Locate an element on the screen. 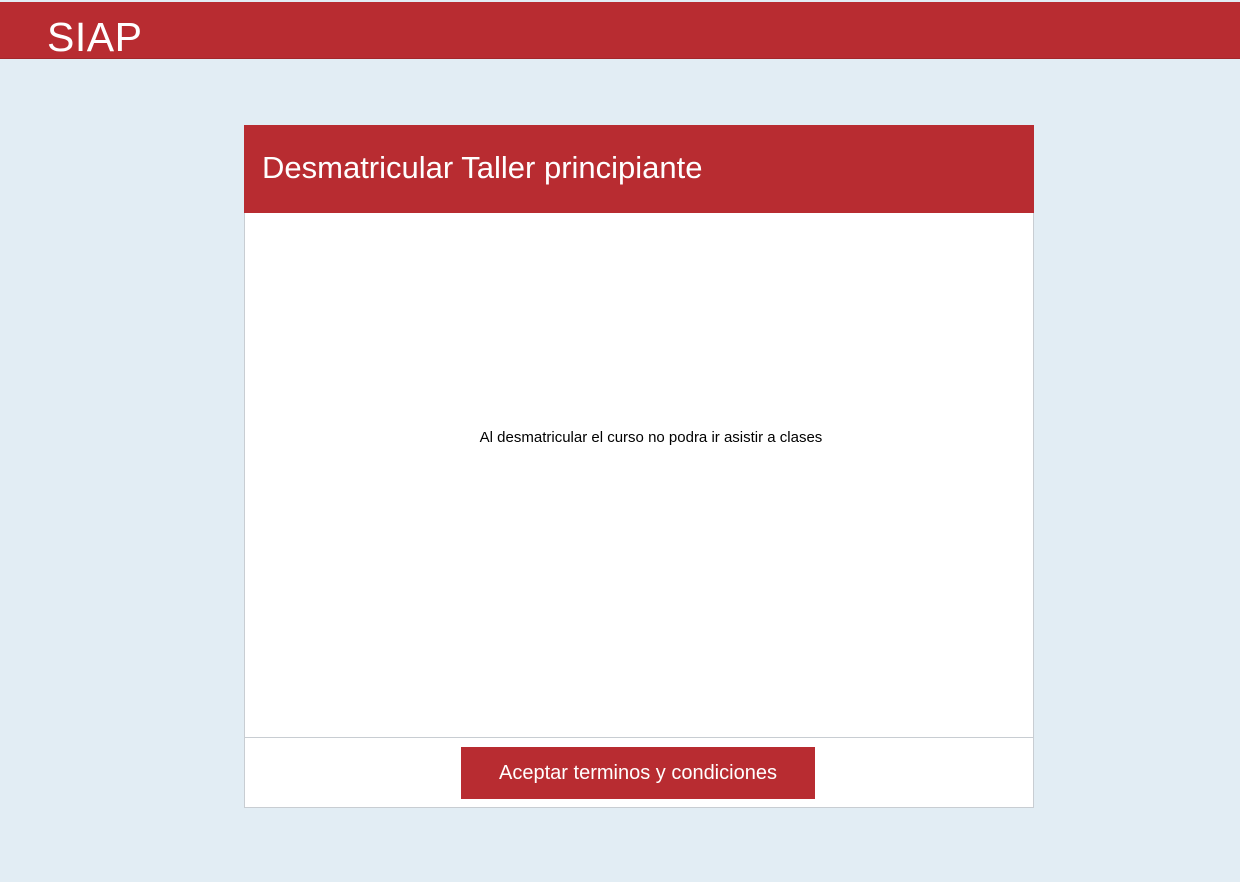 The width and height of the screenshot is (1240, 882). dialog-header: Desmatricular Taller principiante is located at coordinates (639, 169).